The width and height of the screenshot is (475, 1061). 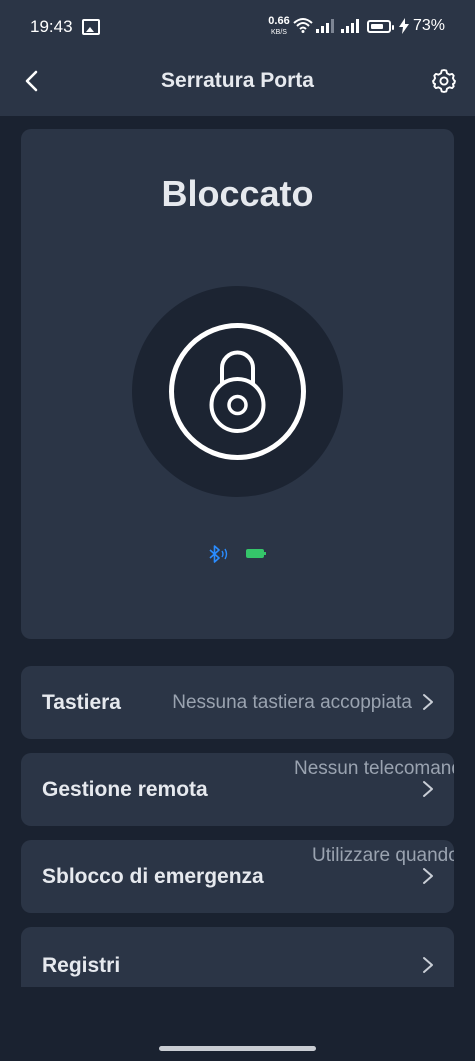 I want to click on battery-icon, so click(x=256, y=553).